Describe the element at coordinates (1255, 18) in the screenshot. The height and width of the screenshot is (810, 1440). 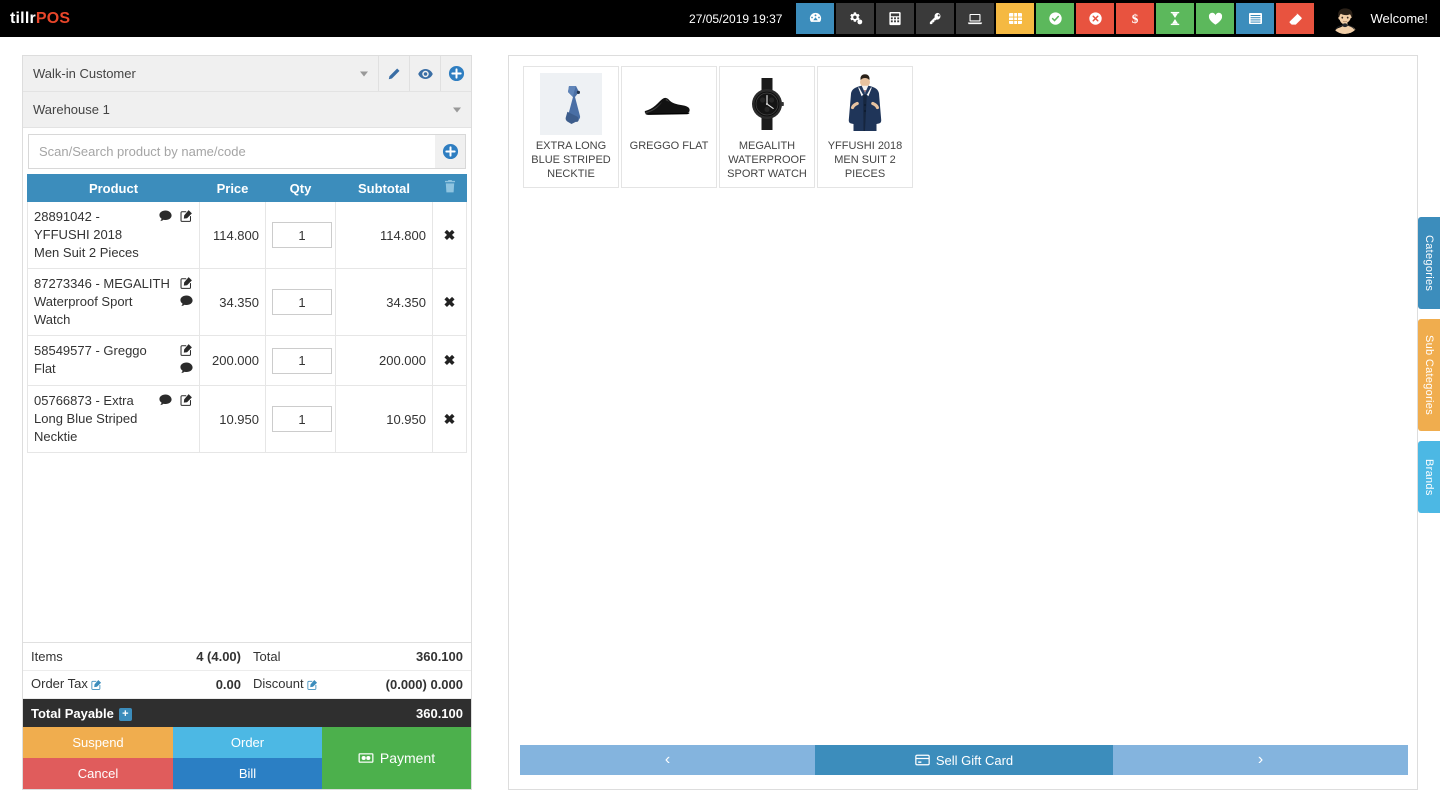
I see `list-icon` at that location.